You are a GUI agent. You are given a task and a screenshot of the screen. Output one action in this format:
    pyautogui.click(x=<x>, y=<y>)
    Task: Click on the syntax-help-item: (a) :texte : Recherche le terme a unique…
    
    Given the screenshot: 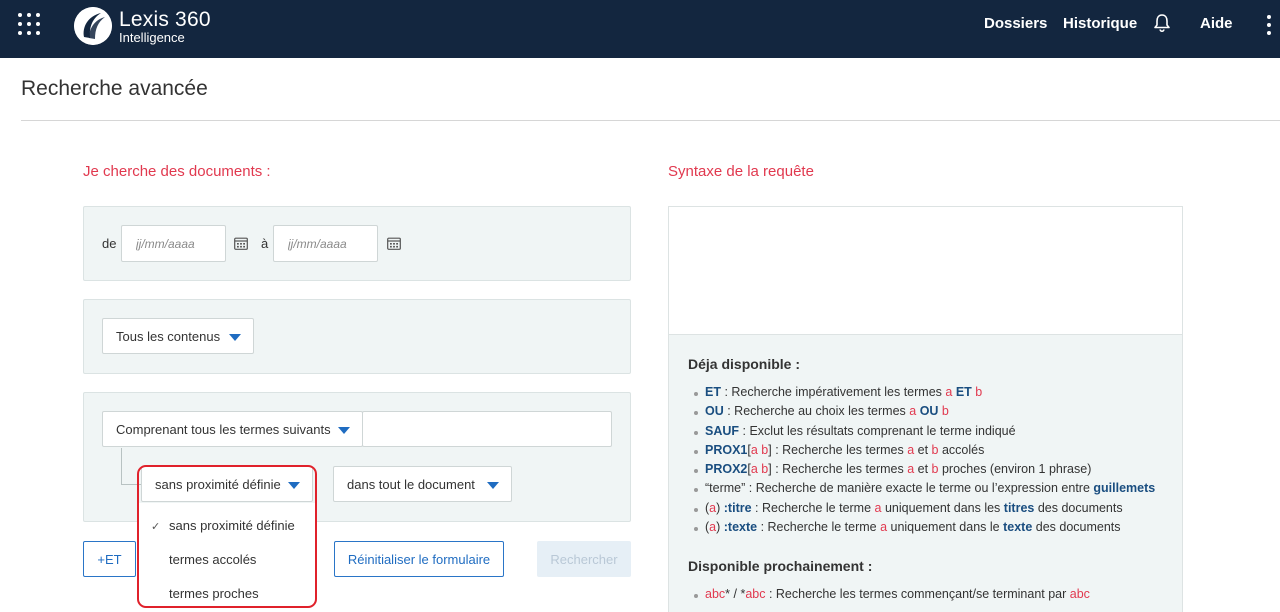 What is the action you would take?
    pyautogui.click(x=923, y=529)
    